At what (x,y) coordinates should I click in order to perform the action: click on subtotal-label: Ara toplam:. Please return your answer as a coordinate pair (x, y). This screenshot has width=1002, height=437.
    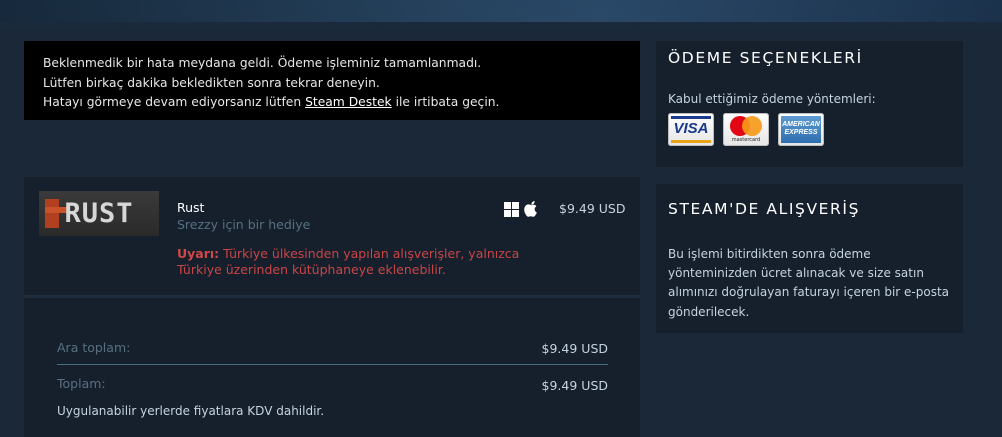
    Looking at the image, I should click on (94, 347).